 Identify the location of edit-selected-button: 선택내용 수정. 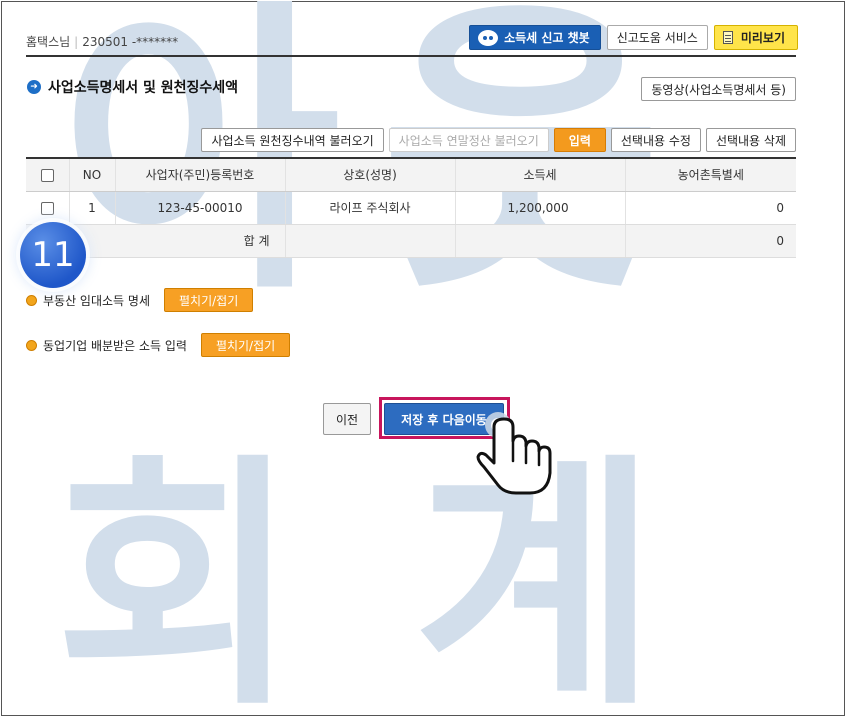
(655, 140).